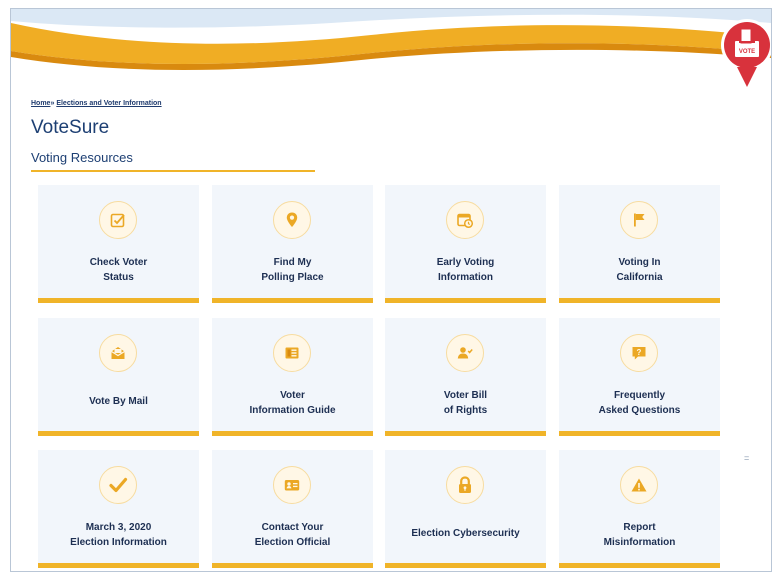 Image resolution: width=775 pixels, height=574 pixels. Describe the element at coordinates (118, 401) in the screenshot. I see `tile-label: Vote By Mail` at that location.